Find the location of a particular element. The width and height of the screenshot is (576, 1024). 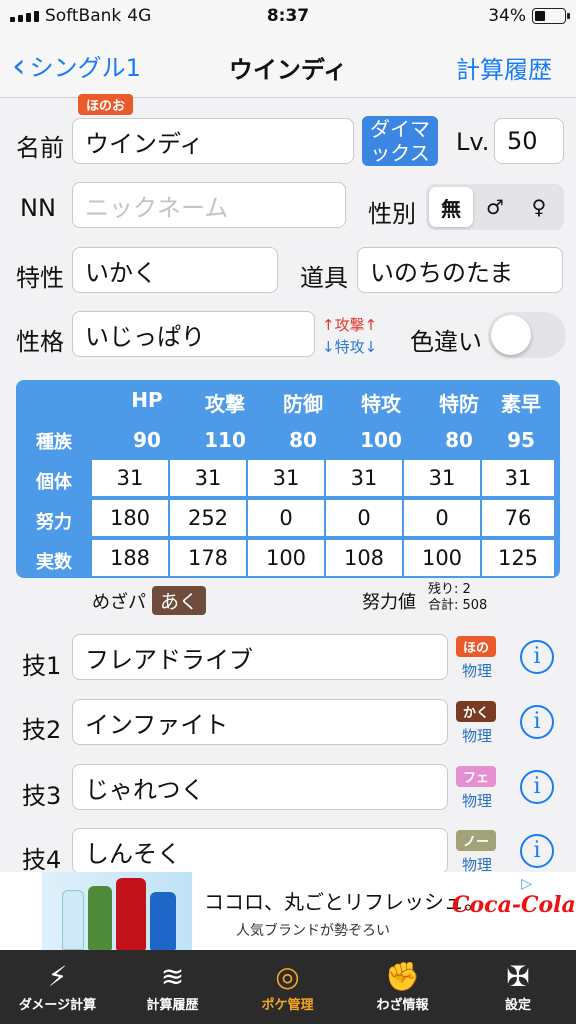

nature-field: いじっぱり is located at coordinates (193, 334).